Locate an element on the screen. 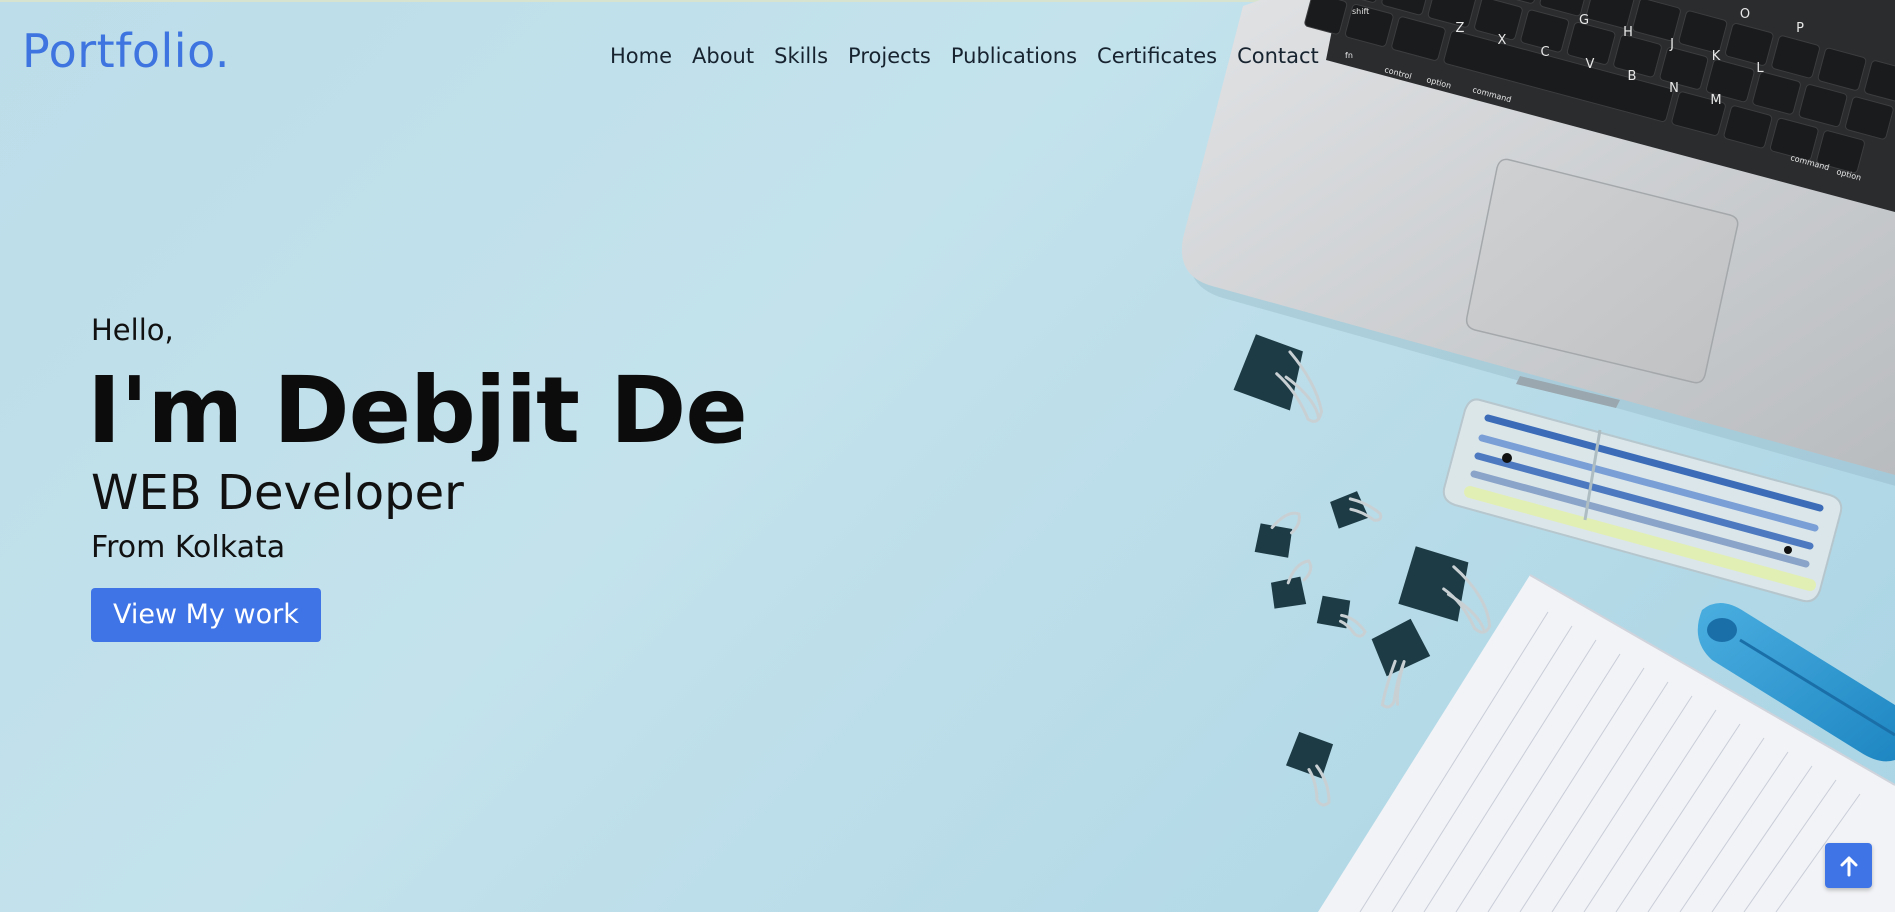  nav-link-skills: Skills is located at coordinates (801, 56).